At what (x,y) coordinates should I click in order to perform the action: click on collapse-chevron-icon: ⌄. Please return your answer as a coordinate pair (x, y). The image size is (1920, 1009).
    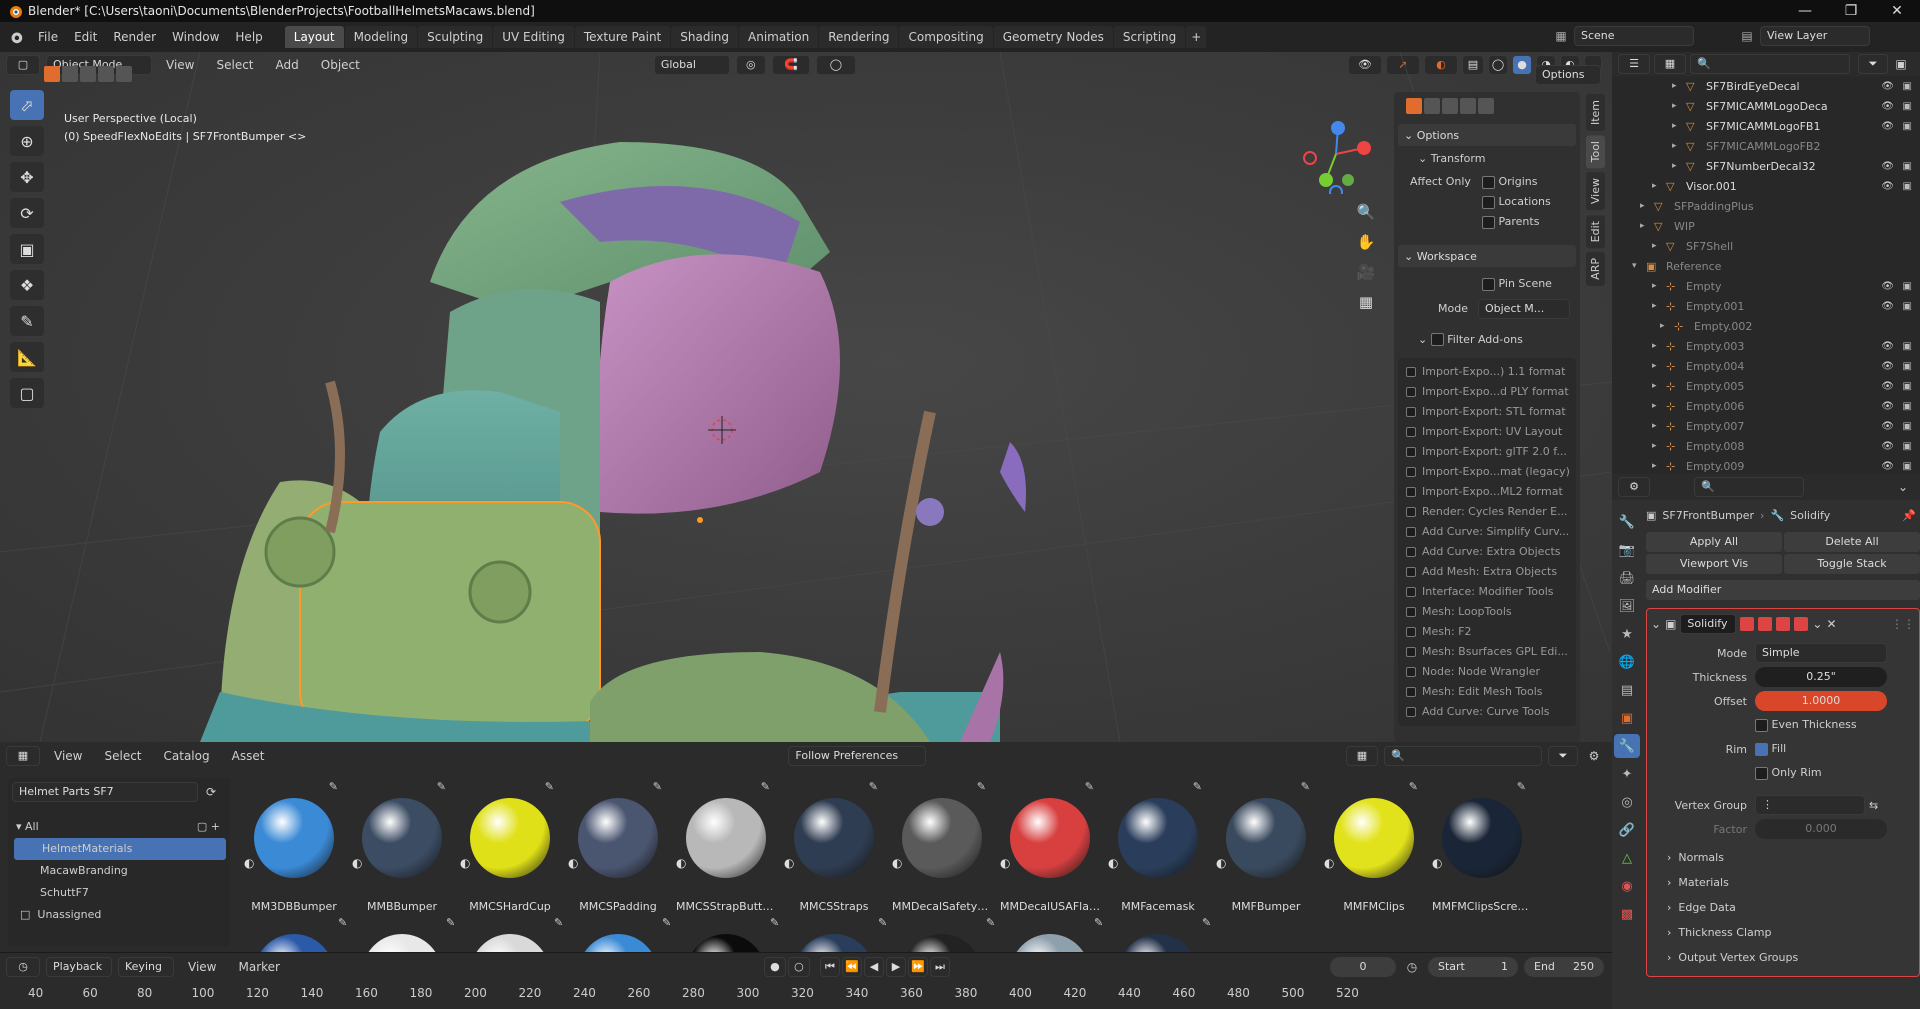
    Looking at the image, I should click on (1656, 624).